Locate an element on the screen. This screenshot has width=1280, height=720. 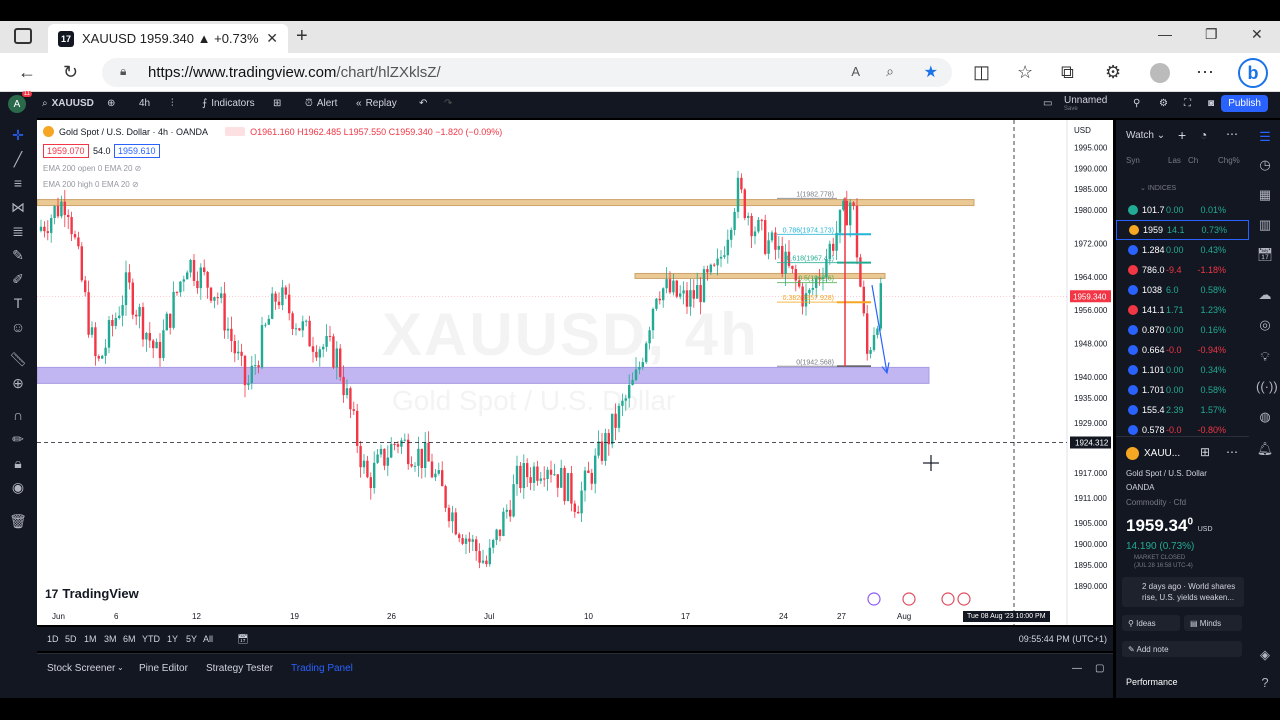
more-menu-icon: ⋯ is located at coordinates (1205, 72).